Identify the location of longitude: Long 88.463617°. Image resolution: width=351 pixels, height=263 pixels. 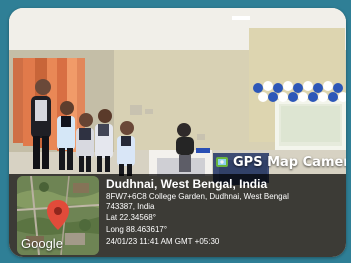
(137, 229).